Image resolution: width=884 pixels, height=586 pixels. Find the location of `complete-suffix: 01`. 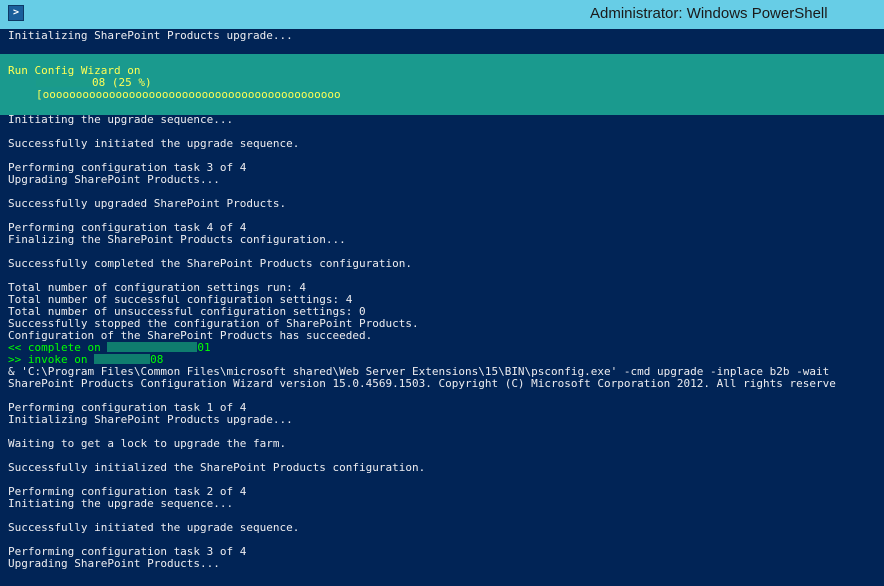

complete-suffix: 01 is located at coordinates (204, 347).